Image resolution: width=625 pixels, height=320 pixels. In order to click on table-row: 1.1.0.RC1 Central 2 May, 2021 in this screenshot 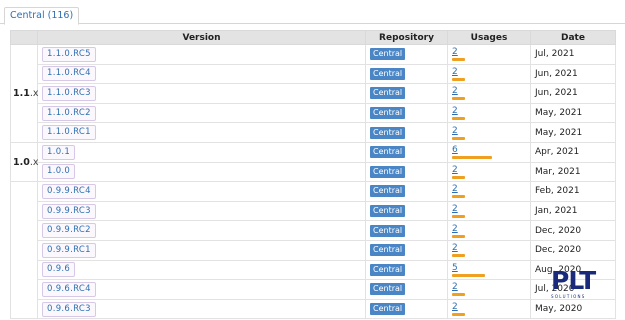, I will do `click(313, 132)`.